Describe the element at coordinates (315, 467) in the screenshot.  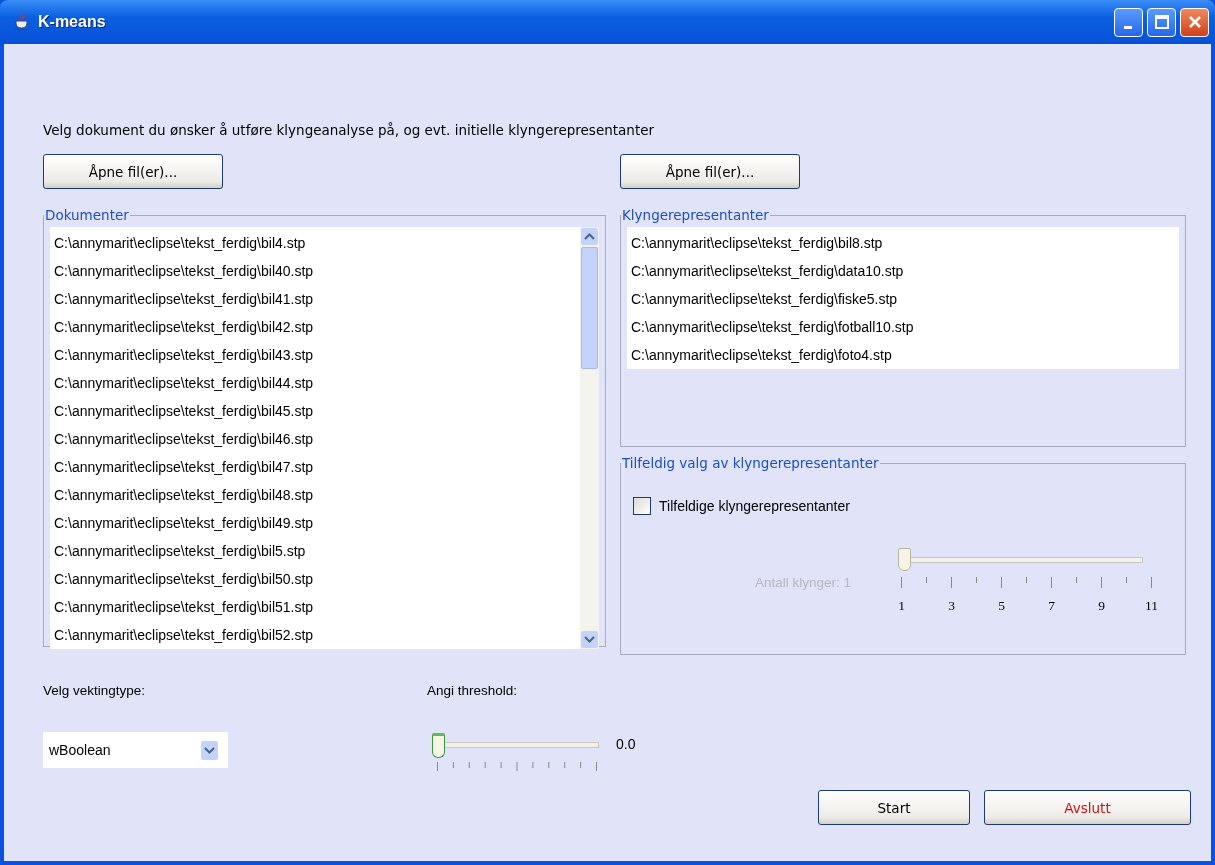
I see `file-item: C:\annymarit\eclipse\tekst_ferdig\bil47.stp` at that location.